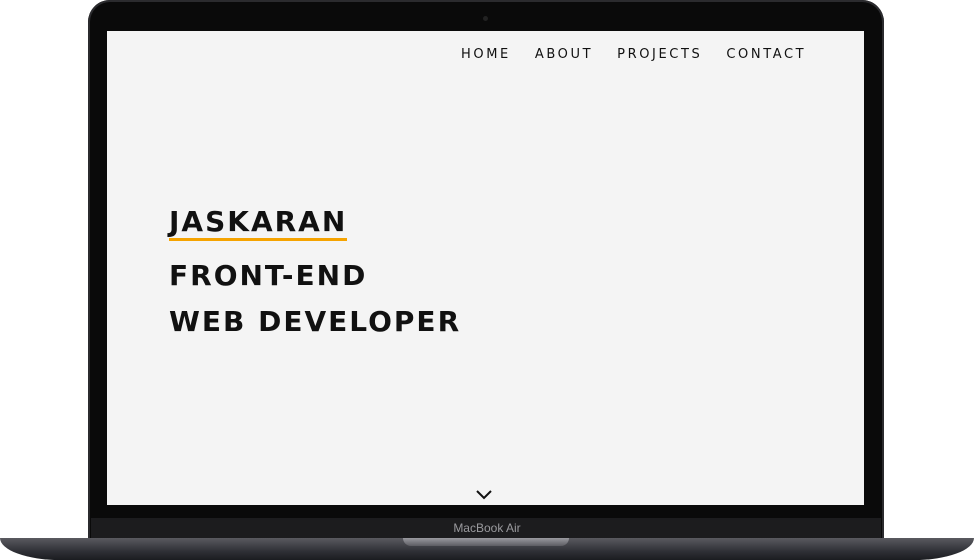 Image resolution: width=974 pixels, height=560 pixels. What do you see at coordinates (484, 494) in the screenshot?
I see `chevron-down-icon` at bounding box center [484, 494].